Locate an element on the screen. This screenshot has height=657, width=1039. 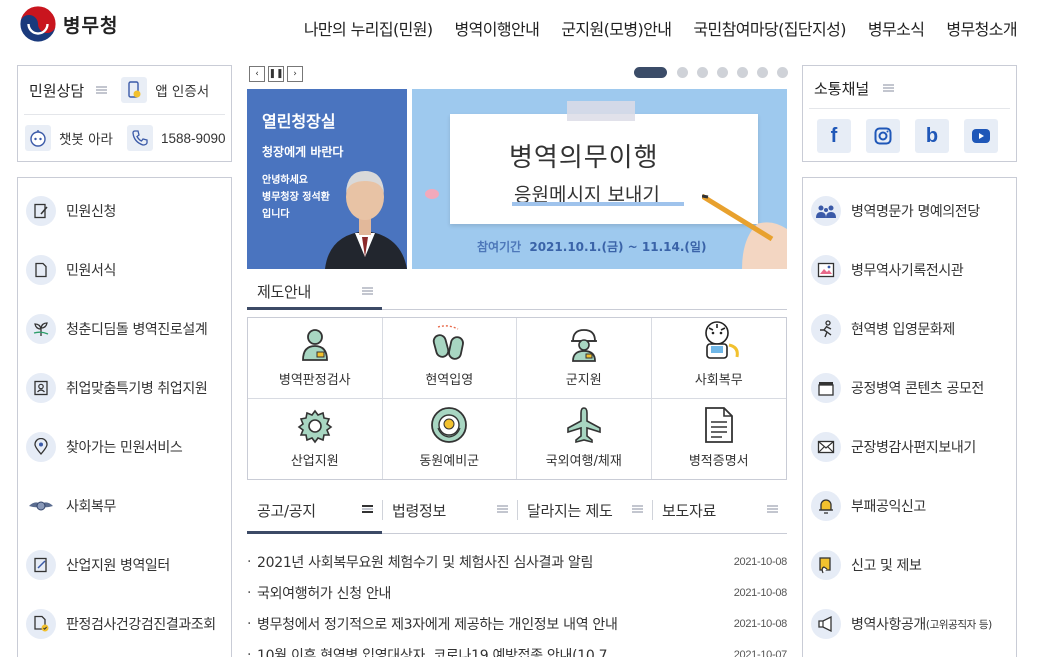
grid-item-social-service: 사회복무 is located at coordinates (718, 358).